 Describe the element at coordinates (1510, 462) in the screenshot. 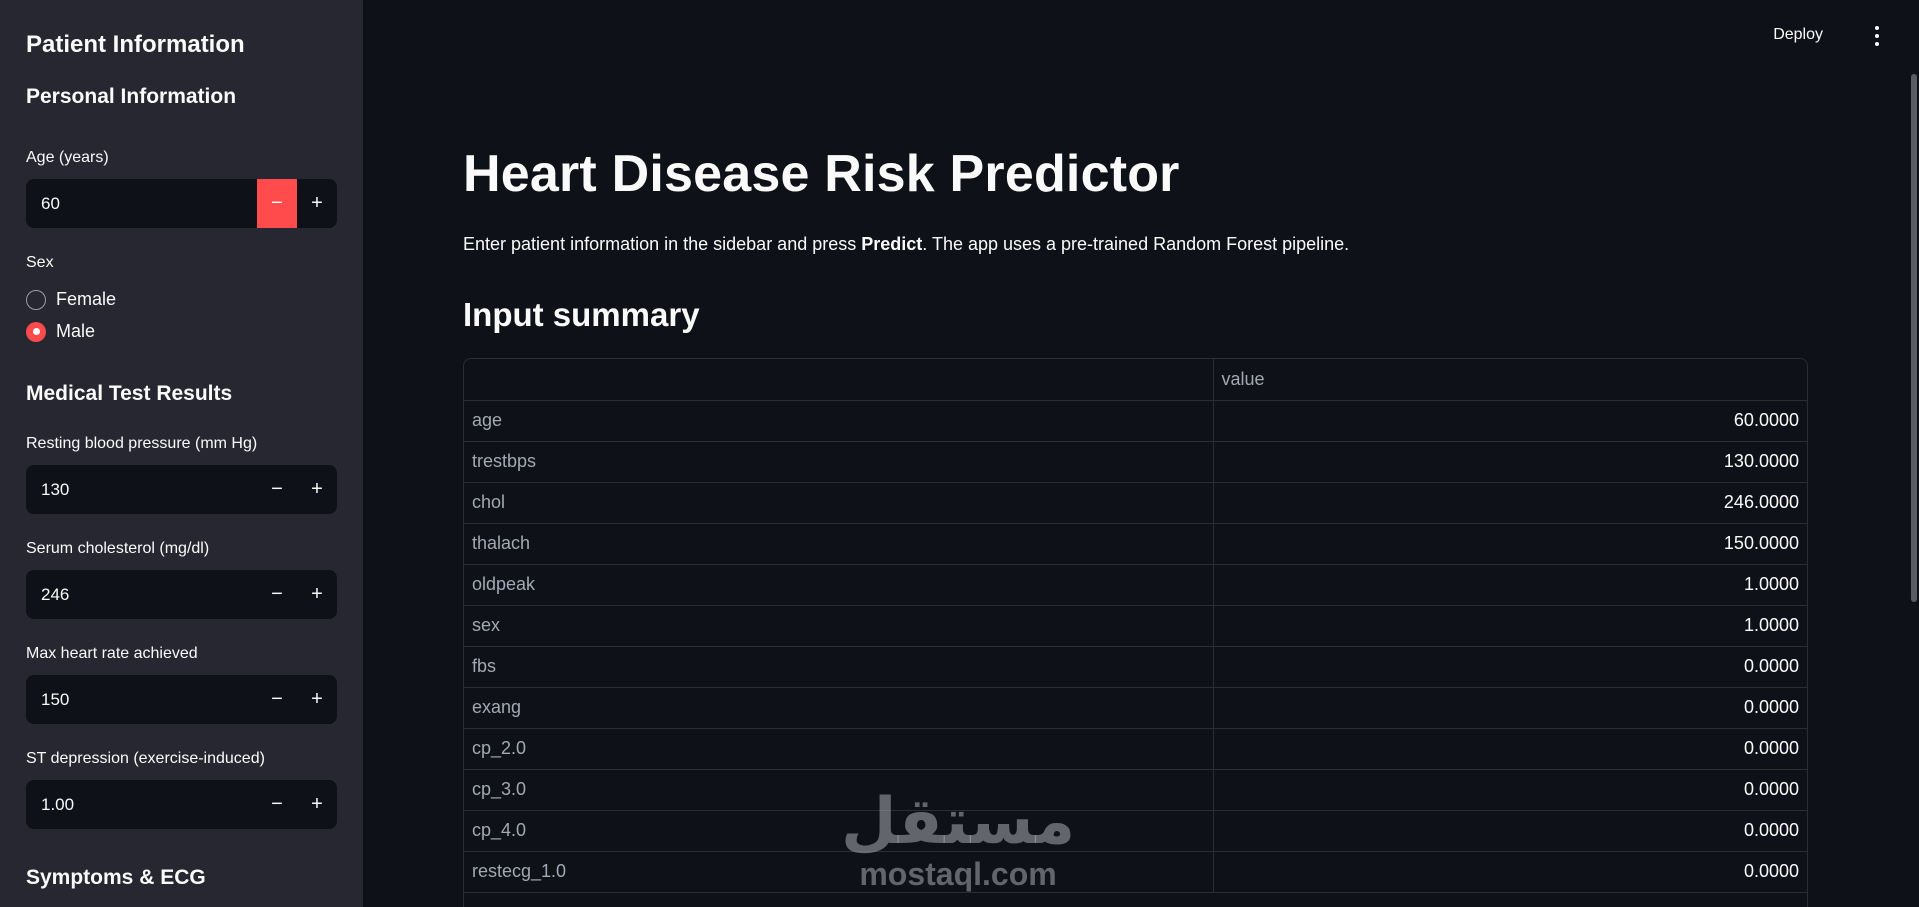

I see `row-value: 130.0000` at that location.